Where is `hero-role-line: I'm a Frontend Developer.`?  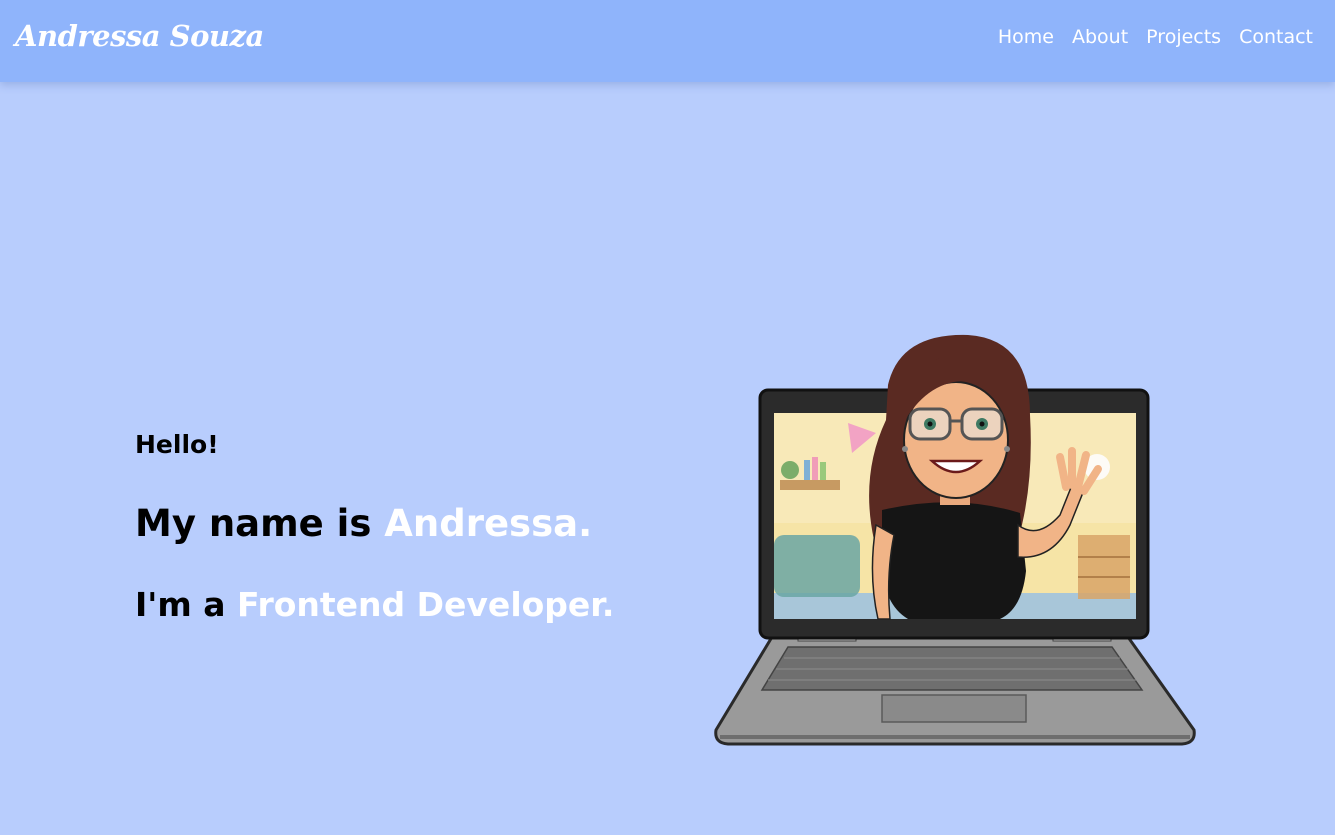
hero-role-line: I'm a Frontend Developer. is located at coordinates (374, 604).